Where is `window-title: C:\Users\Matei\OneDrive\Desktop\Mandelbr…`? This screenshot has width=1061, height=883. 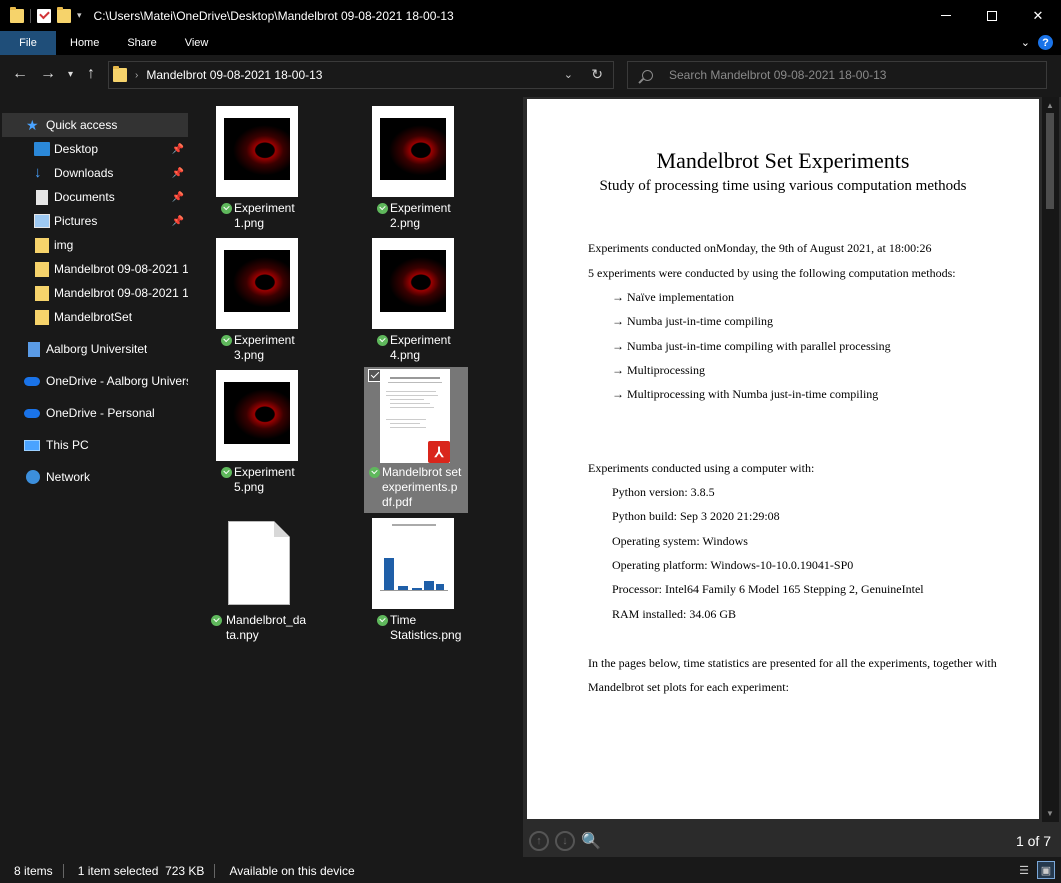 window-title: C:\Users\Matei\OneDrive\Desktop\Mandelbr… is located at coordinates (273, 15).